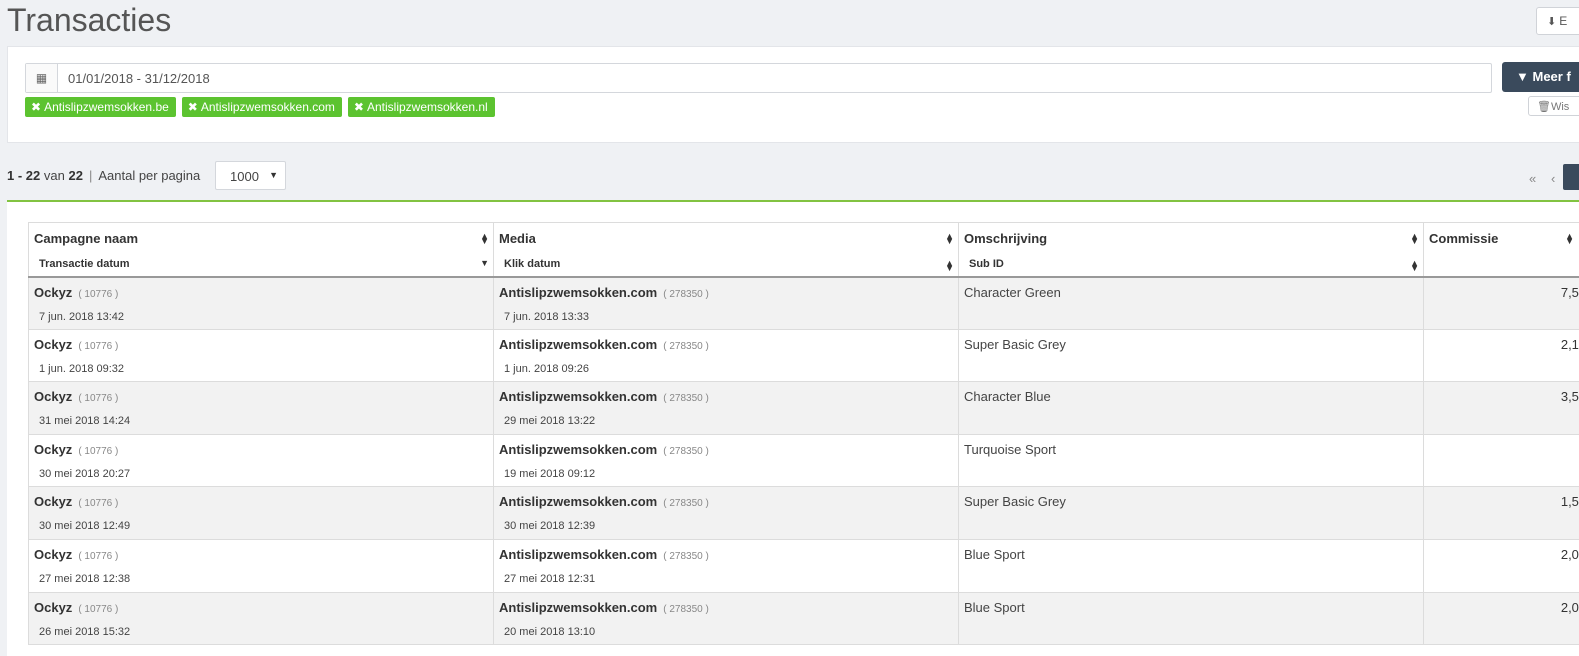 This screenshot has width=1579, height=656. I want to click on commission: 2,16 €, so click(1569, 344).